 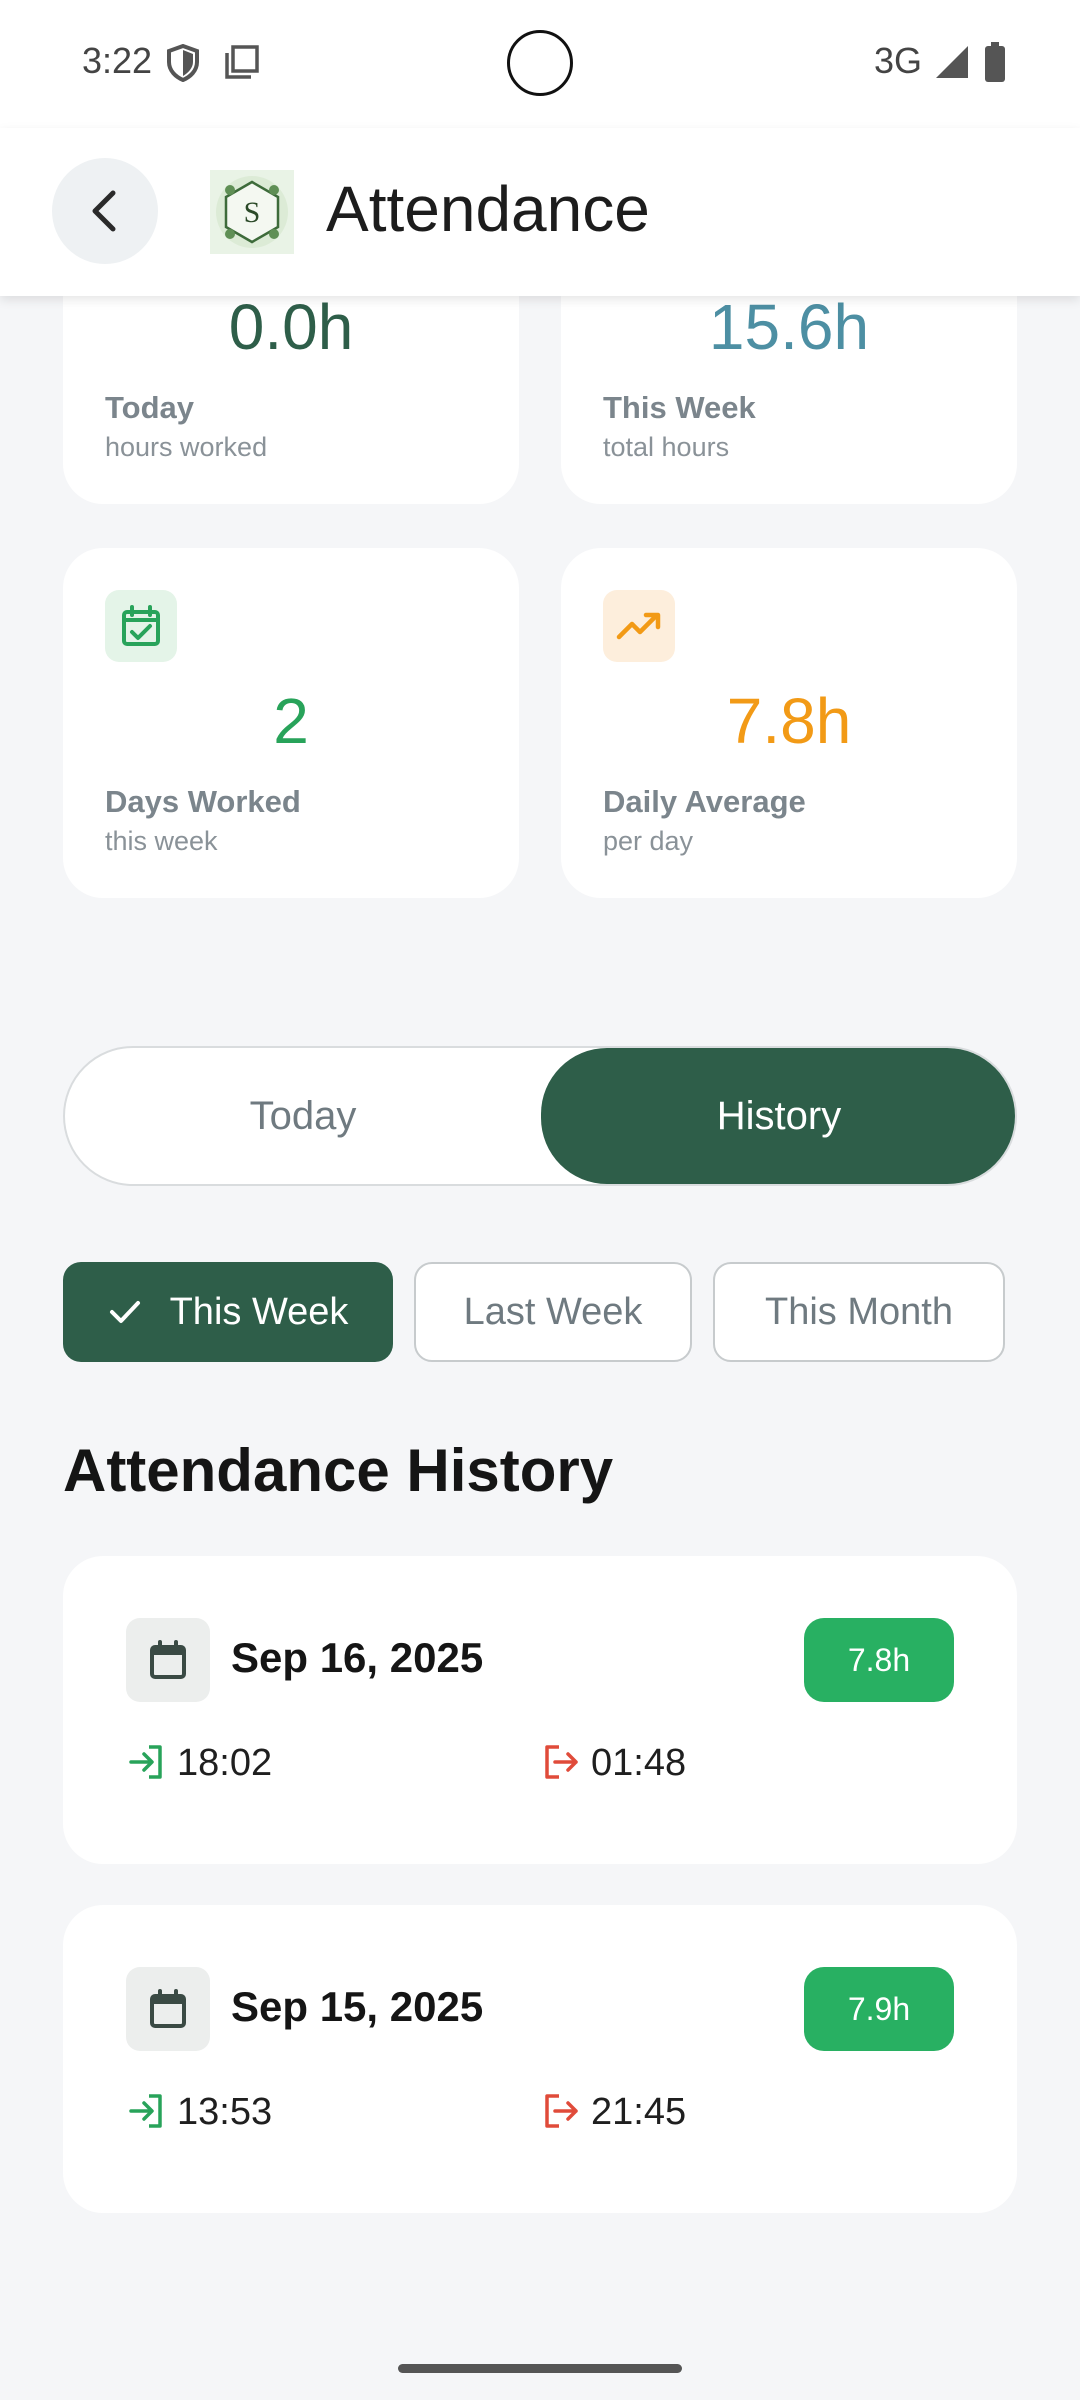 What do you see at coordinates (639, 626) in the screenshot?
I see `trending-up-icon` at bounding box center [639, 626].